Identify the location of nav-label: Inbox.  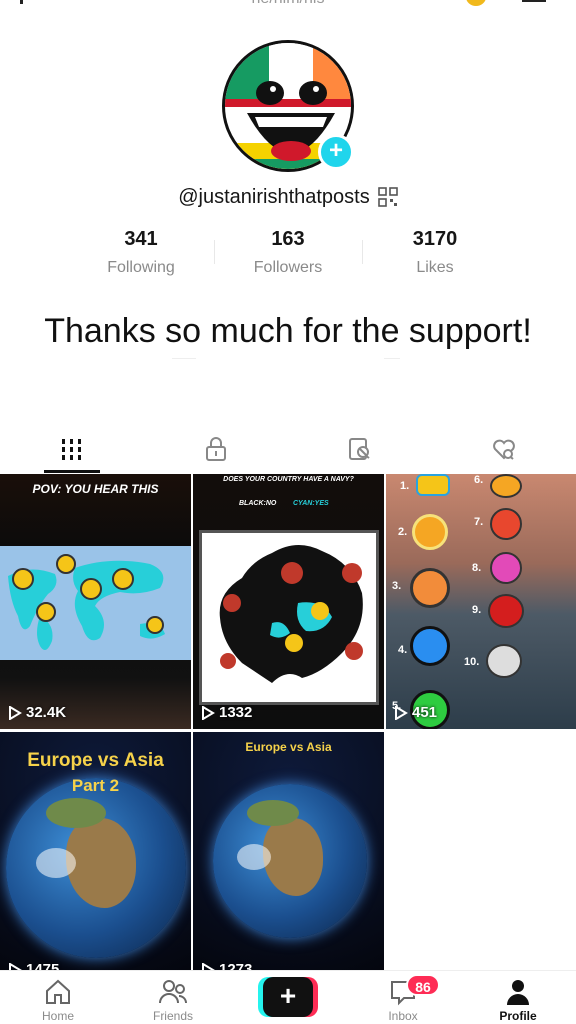
(403, 1016).